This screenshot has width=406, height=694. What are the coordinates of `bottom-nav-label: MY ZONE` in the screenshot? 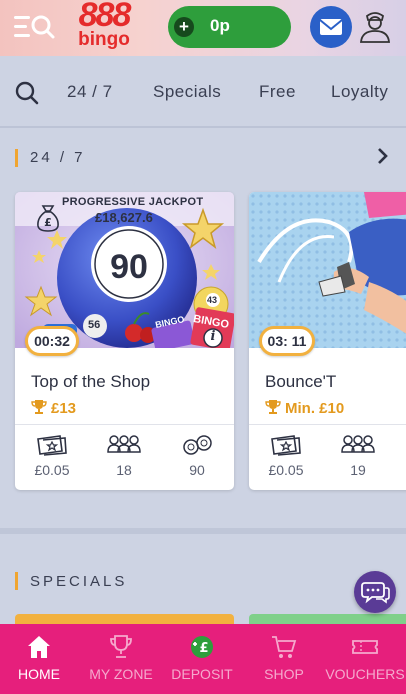 It's located at (121, 674).